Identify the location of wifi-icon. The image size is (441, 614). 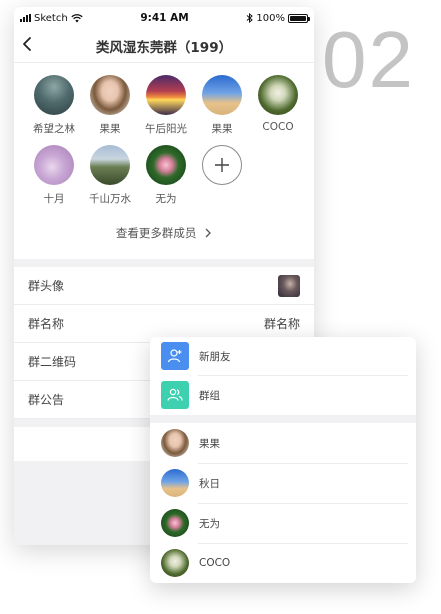
(77, 17).